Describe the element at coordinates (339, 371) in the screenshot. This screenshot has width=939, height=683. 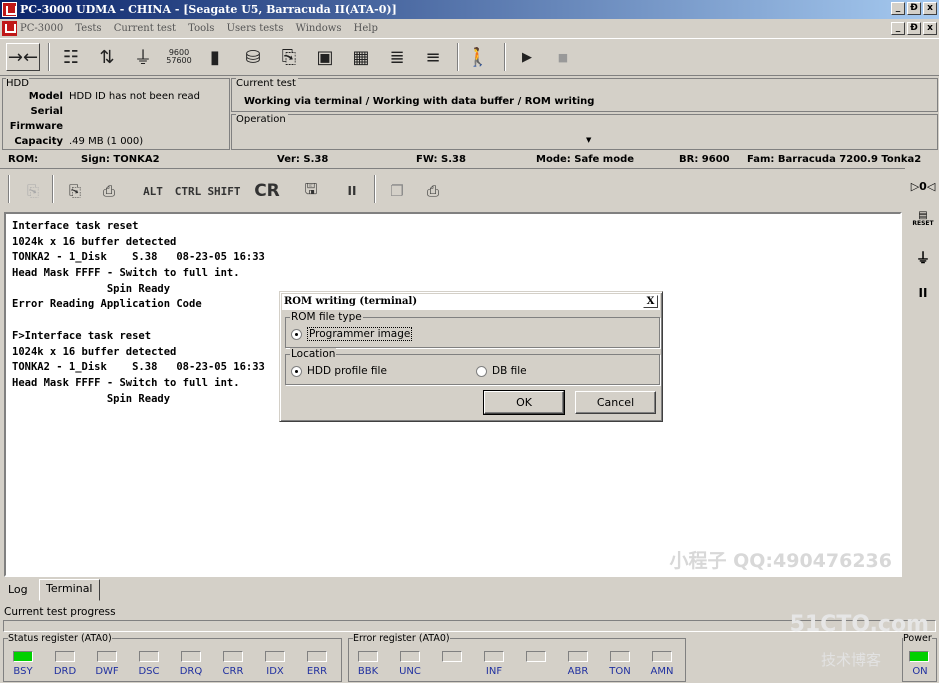
I see `hdd-profile-file-radio: HDD profile file` at that location.